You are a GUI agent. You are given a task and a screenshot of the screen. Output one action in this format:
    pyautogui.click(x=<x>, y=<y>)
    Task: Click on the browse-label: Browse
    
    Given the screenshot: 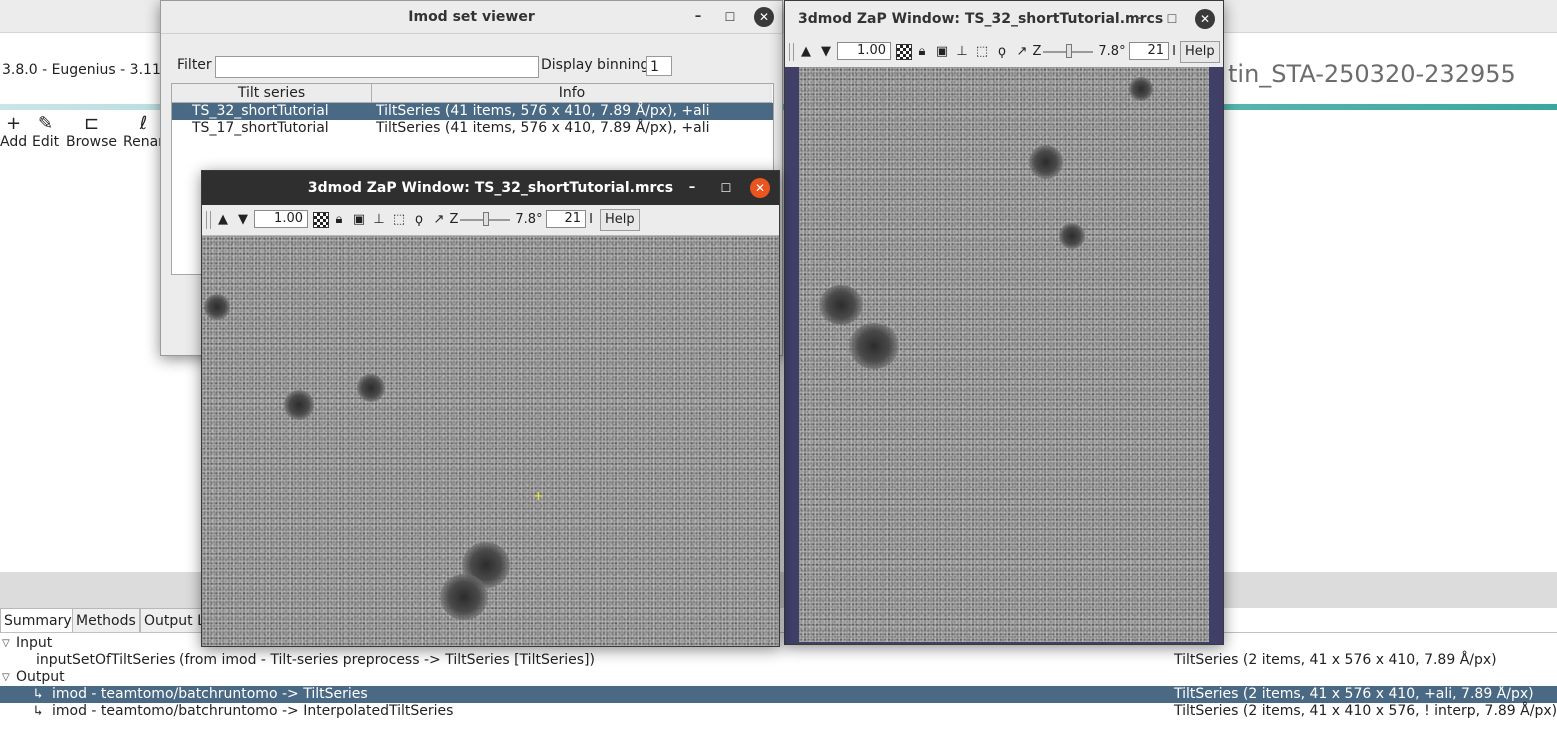 What is the action you would take?
    pyautogui.click(x=91, y=142)
    